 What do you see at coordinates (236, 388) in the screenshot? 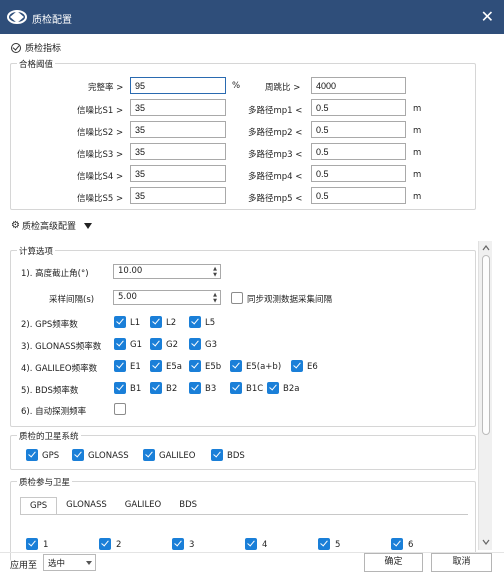
I see `bds-b1c-checkbox` at bounding box center [236, 388].